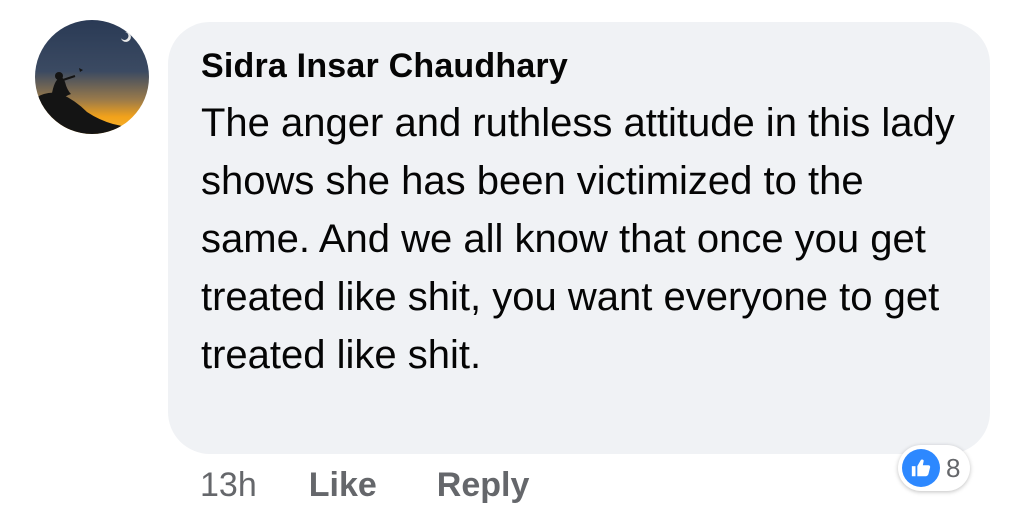 This screenshot has width=1024, height=520. Describe the element at coordinates (921, 468) in the screenshot. I see `thumbs-up-icon` at that location.